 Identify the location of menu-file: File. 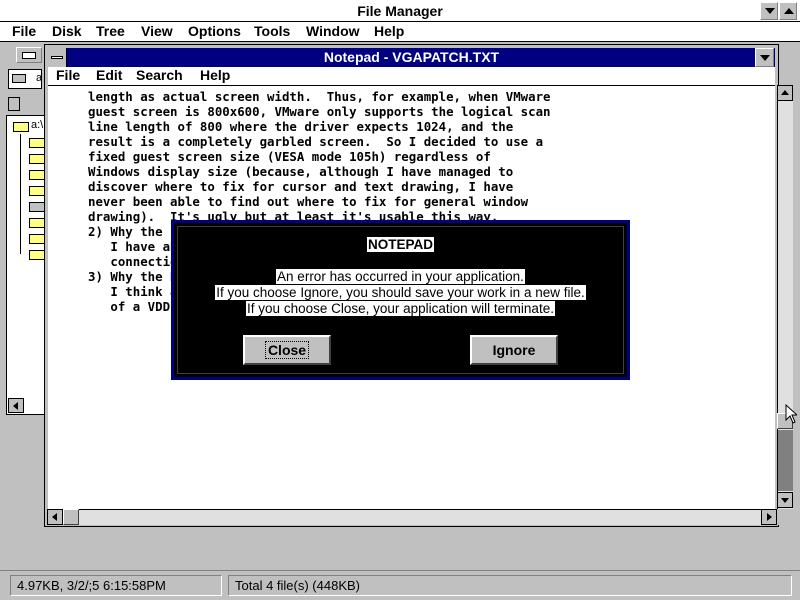
(24, 31).